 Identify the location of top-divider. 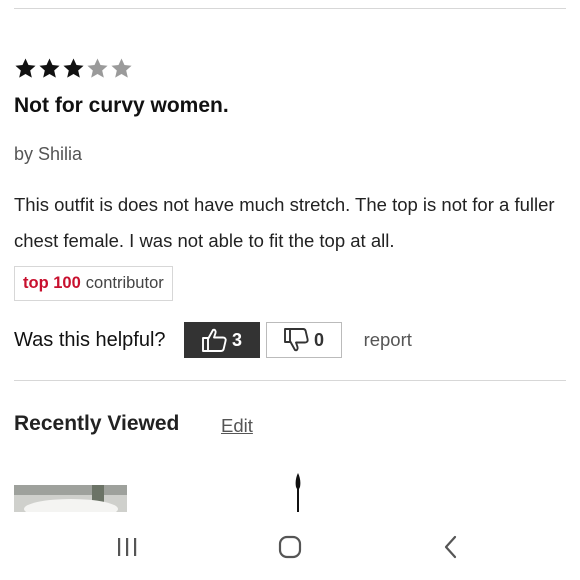
(290, 8).